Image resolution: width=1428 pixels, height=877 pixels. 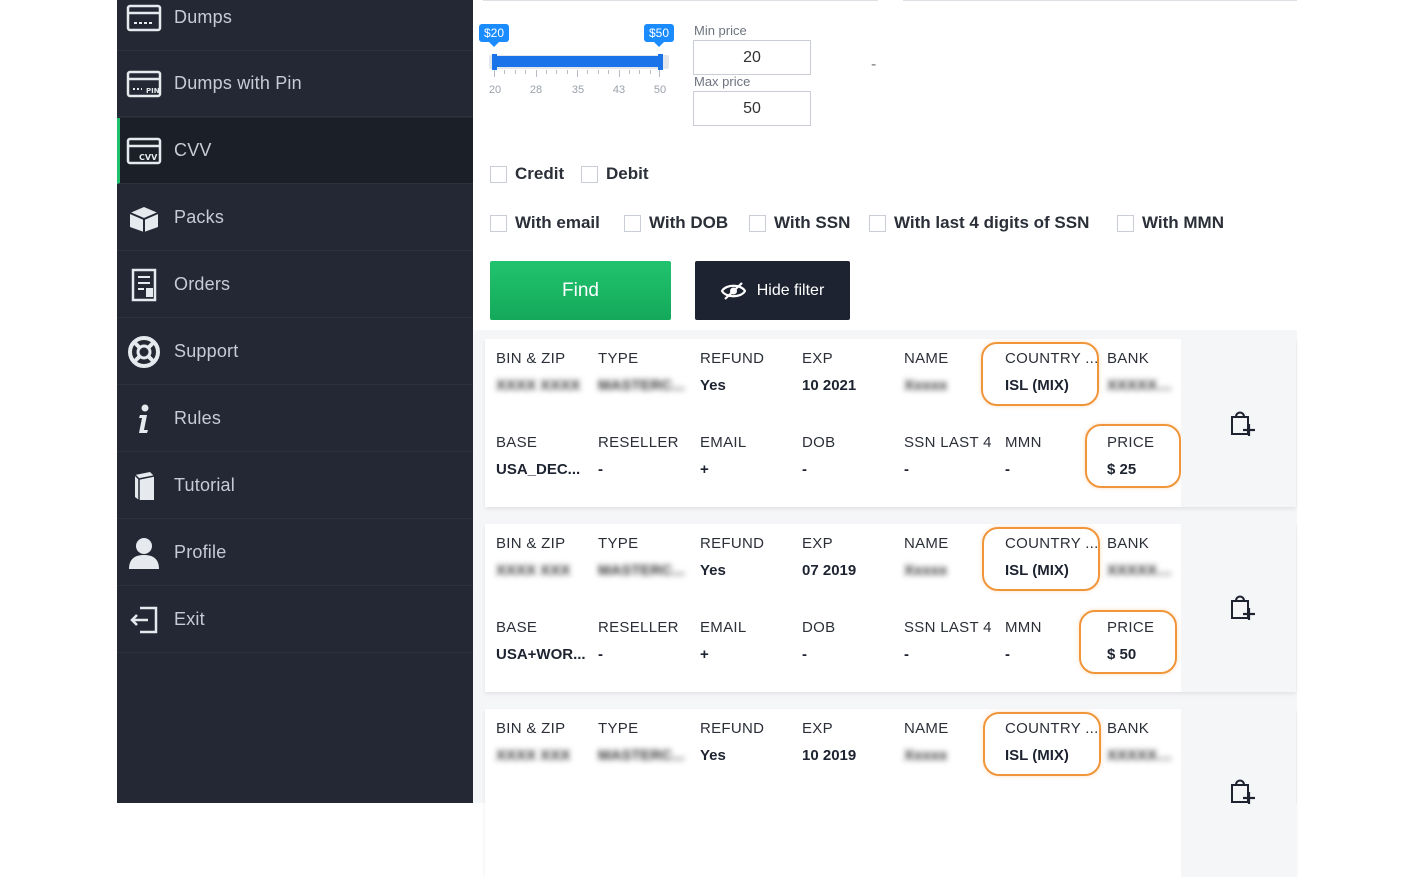 I want to click on slider-tick-label: 43, so click(x=619, y=90).